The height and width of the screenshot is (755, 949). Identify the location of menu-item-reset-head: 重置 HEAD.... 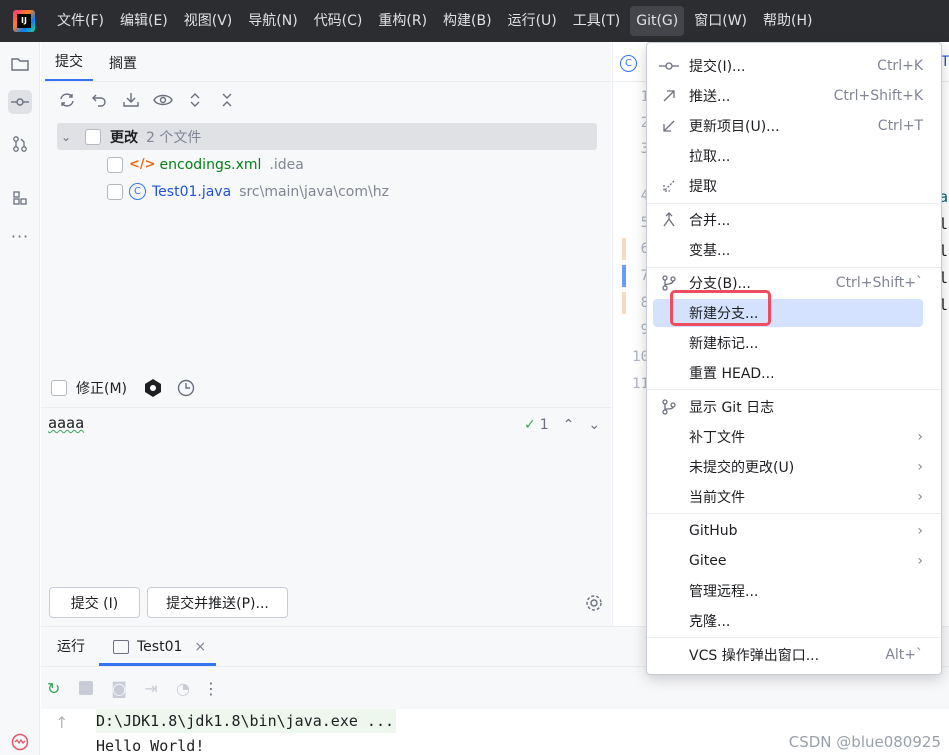
(788, 373).